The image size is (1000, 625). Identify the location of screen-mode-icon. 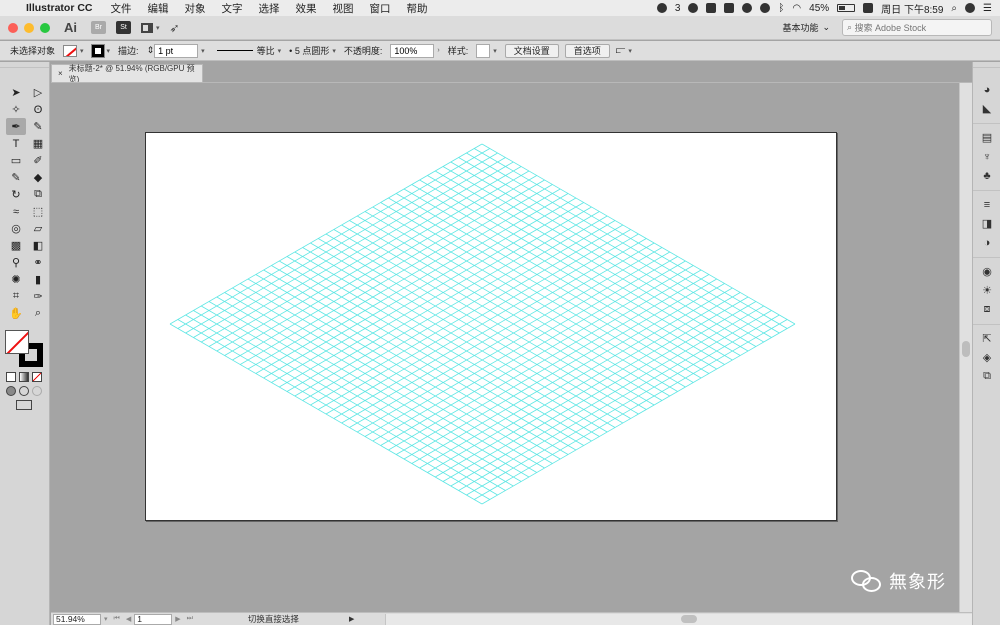
(24, 405).